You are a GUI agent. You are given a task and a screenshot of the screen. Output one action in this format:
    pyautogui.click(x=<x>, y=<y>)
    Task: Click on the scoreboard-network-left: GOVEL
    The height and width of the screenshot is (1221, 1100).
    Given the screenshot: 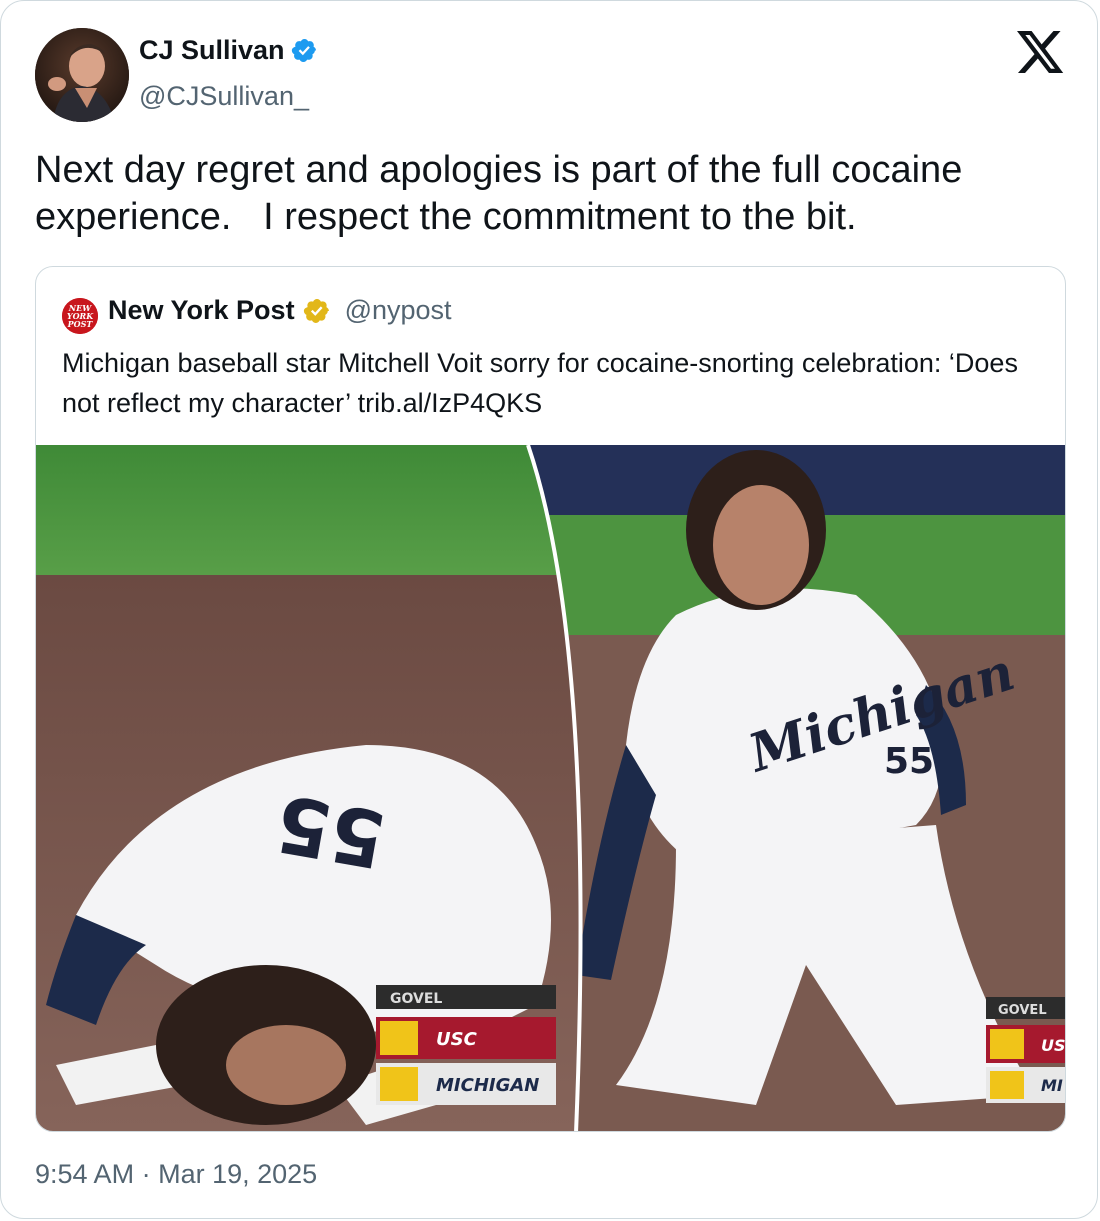 What is the action you would take?
    pyautogui.click(x=416, y=999)
    